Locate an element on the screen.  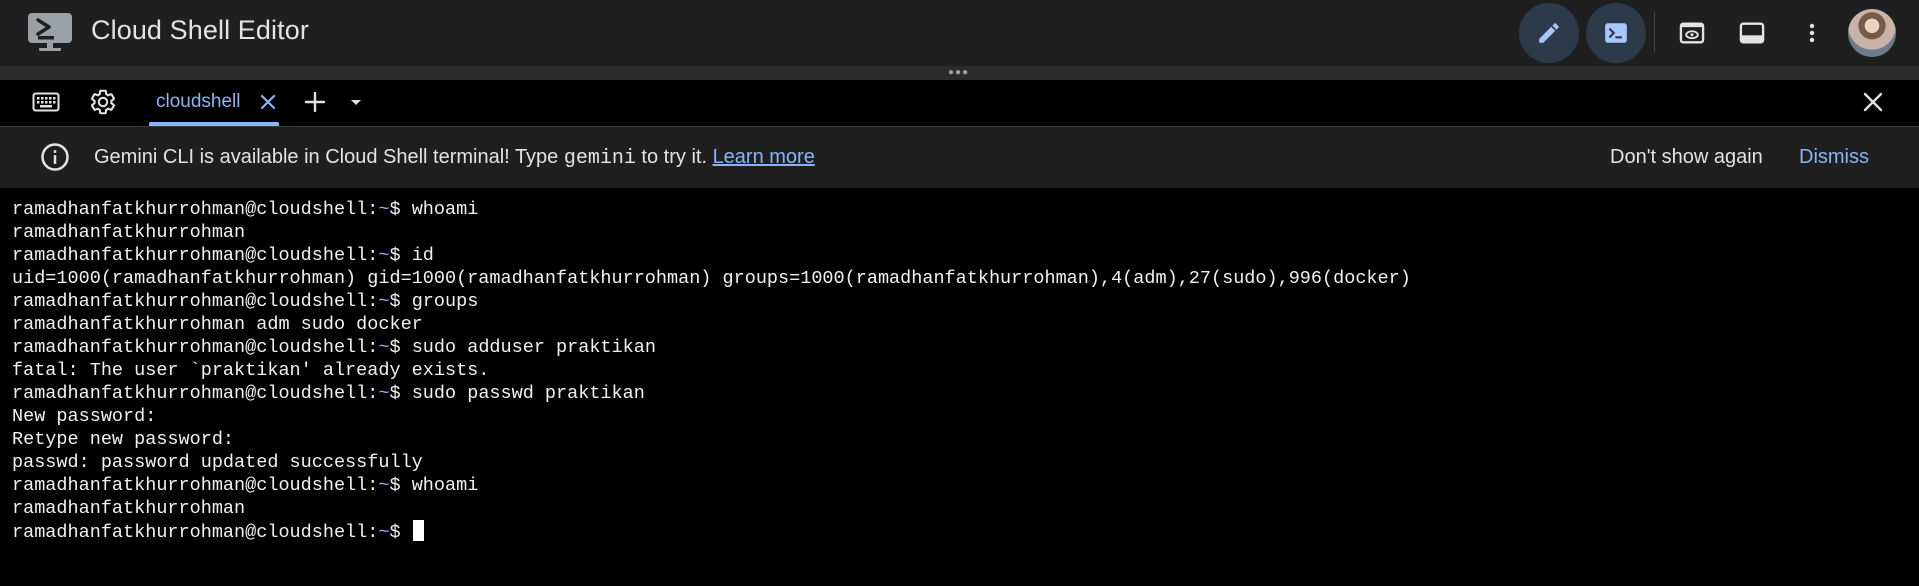
keyboard-button is located at coordinates (46, 104).